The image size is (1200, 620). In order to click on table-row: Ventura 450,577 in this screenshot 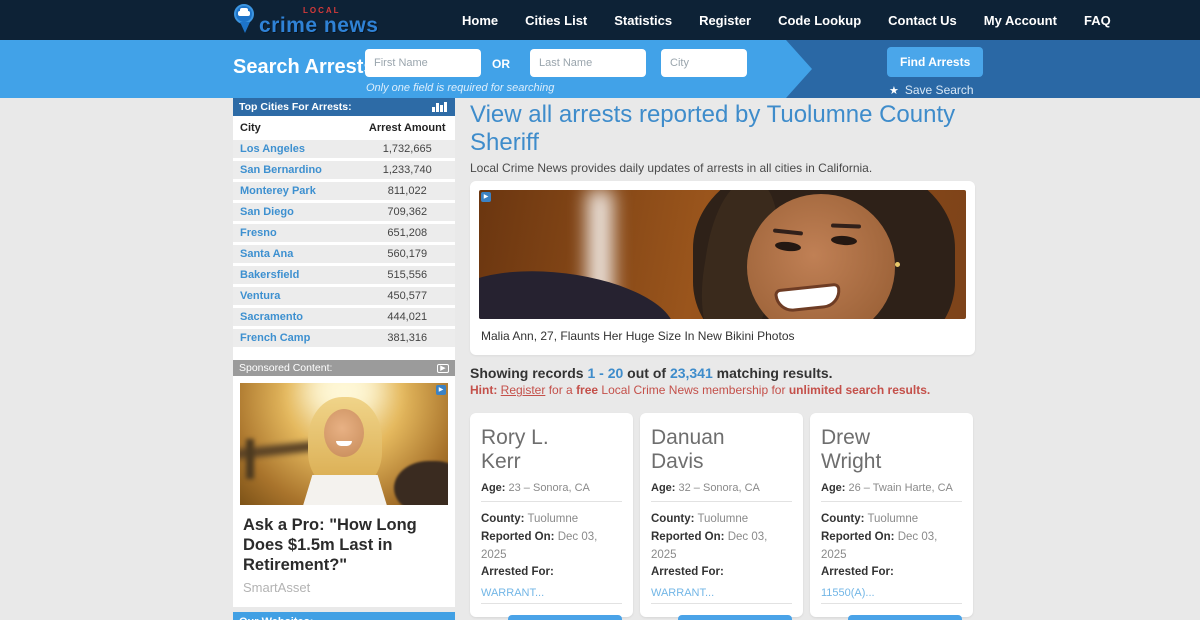, I will do `click(344, 297)`.